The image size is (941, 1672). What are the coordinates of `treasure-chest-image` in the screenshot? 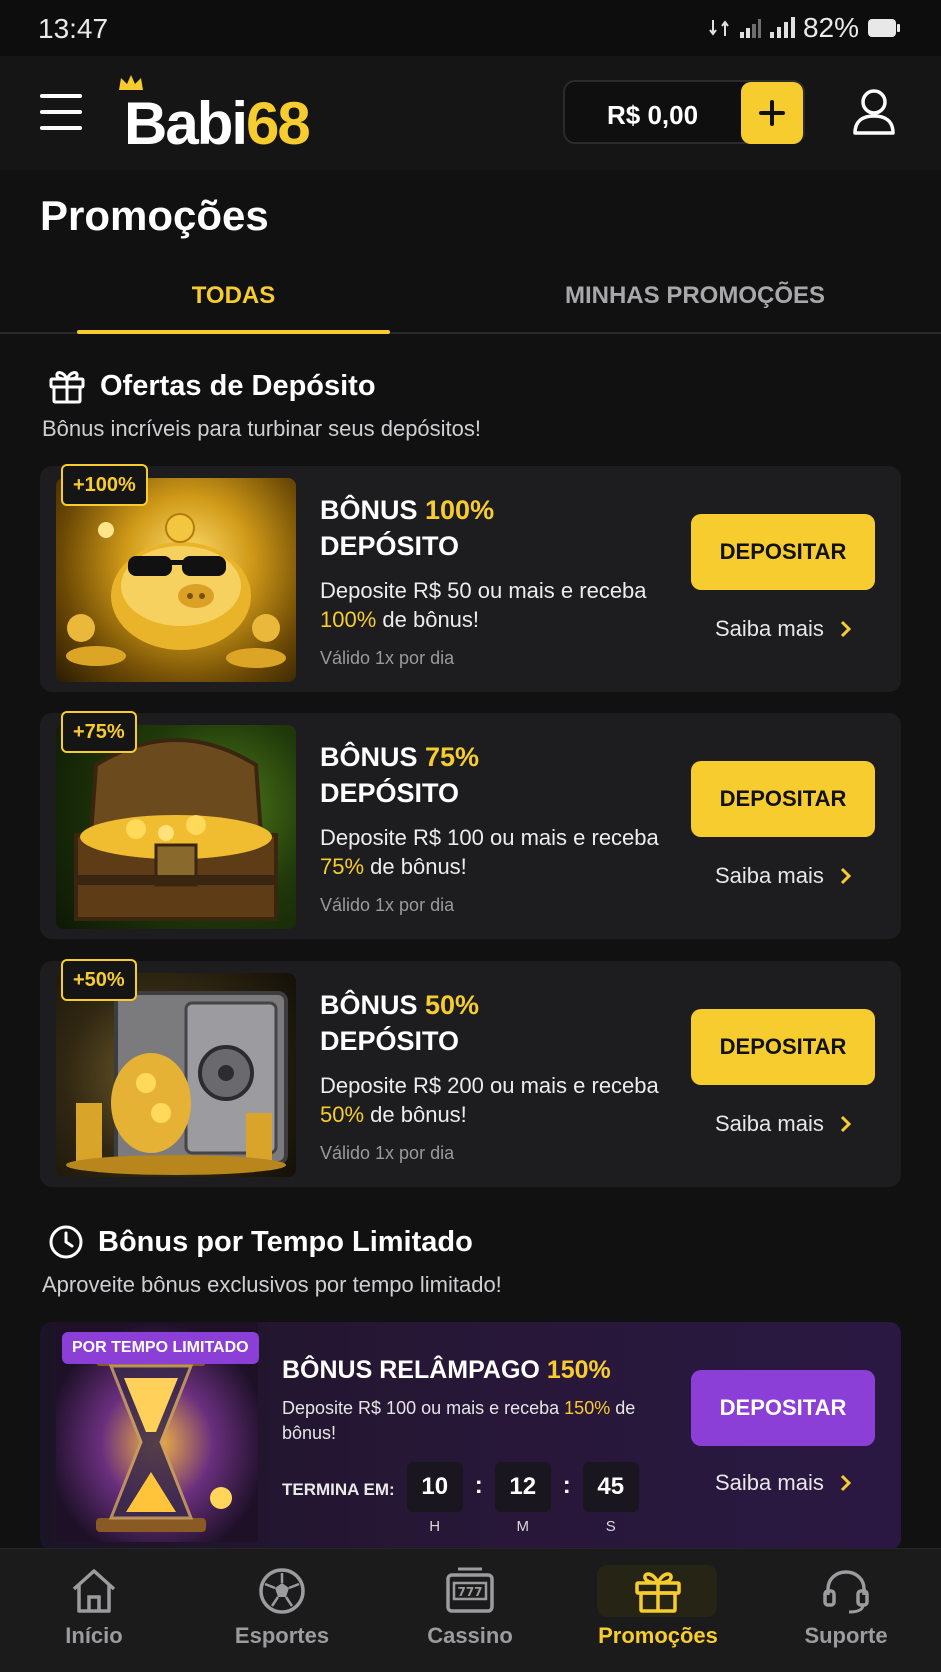 It's located at (176, 827).